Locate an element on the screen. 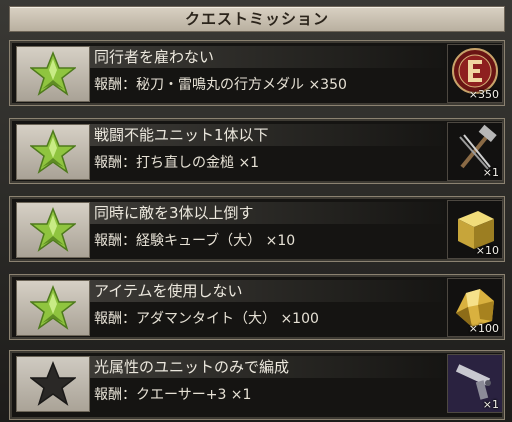  mission-name: 同行者を雇わない is located at coordinates (154, 57).